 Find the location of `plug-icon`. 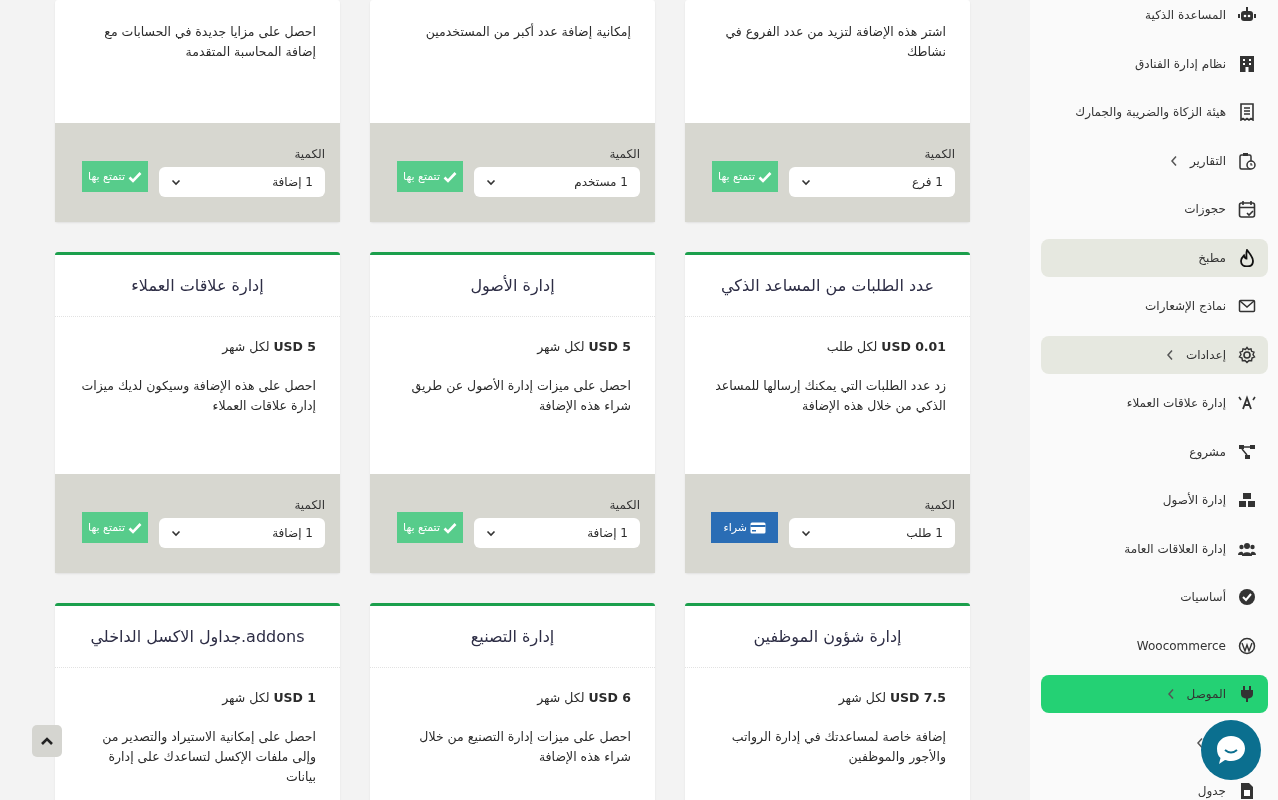

plug-icon is located at coordinates (1247, 694).